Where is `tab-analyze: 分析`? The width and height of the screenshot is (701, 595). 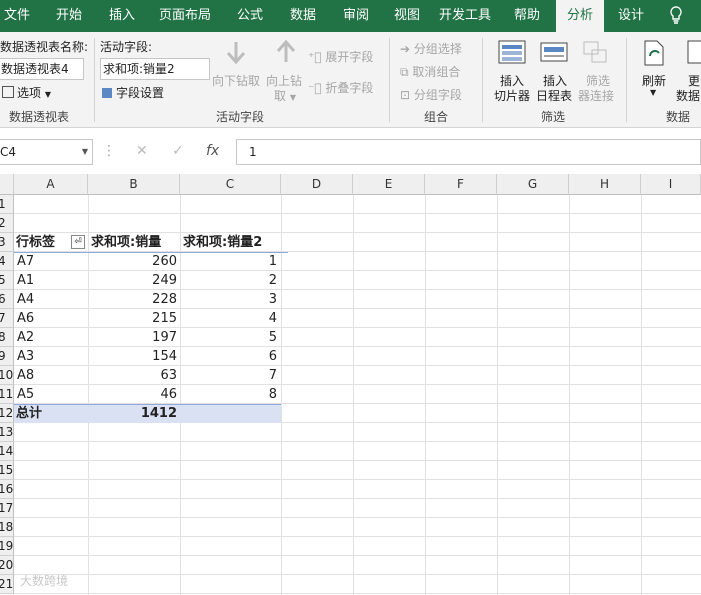
tab-analyze: 分析 is located at coordinates (580, 16).